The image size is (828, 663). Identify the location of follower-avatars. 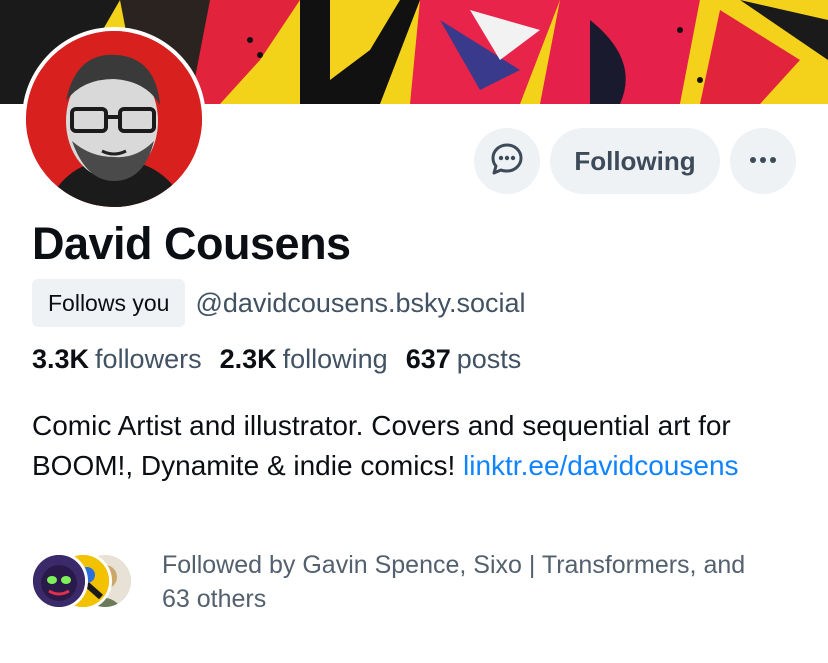
(86, 580).